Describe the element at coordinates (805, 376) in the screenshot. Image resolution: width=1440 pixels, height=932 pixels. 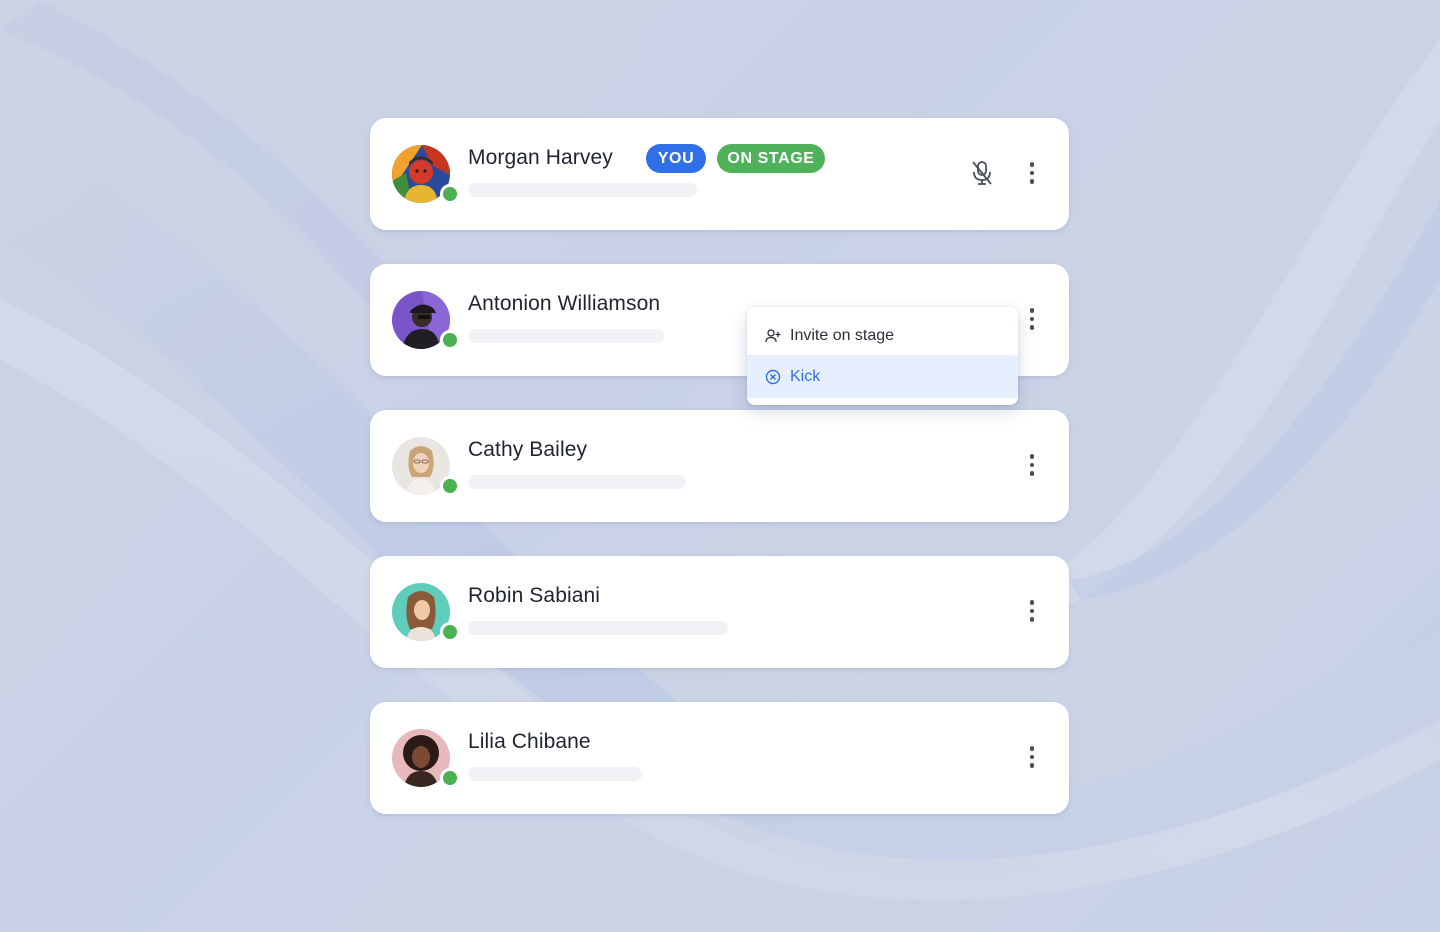
I see `menu-item-label: Kick` at that location.